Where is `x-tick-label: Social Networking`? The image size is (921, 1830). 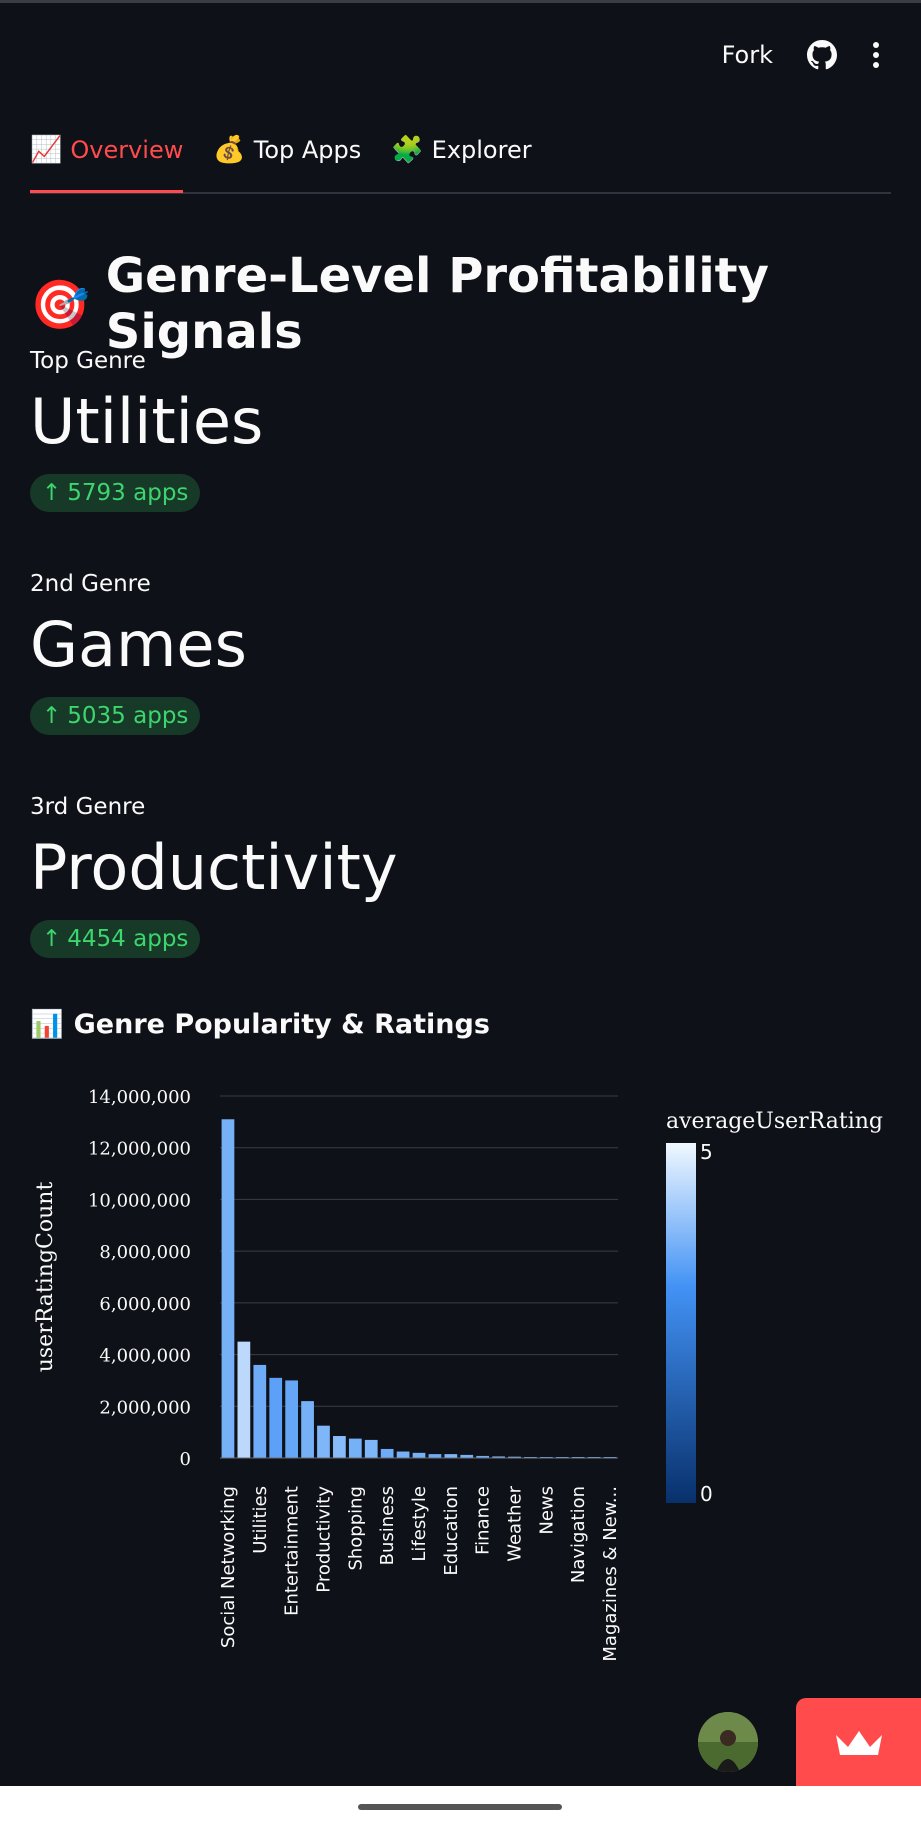
x-tick-label: Social Networking is located at coordinates (228, 1567).